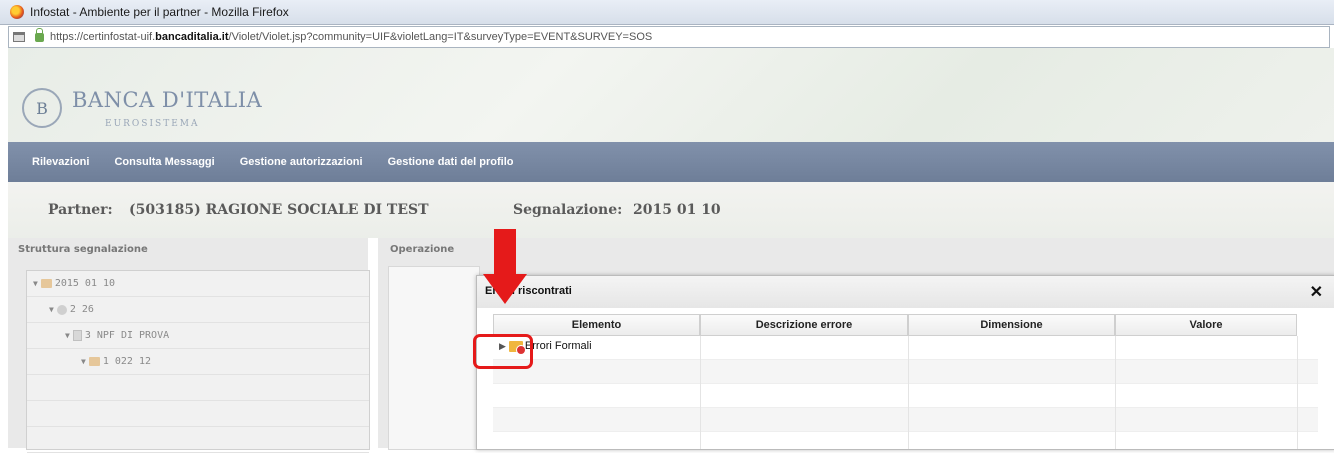  Describe the element at coordinates (39, 34) in the screenshot. I see `lock-icon` at that location.